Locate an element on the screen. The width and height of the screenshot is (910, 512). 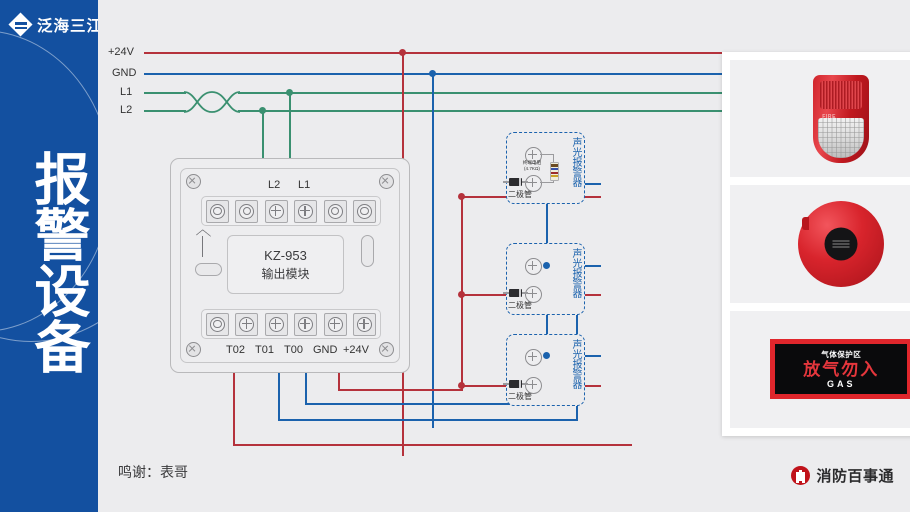
footer-logo: 消防百事通 is located at coordinates (842, 475).